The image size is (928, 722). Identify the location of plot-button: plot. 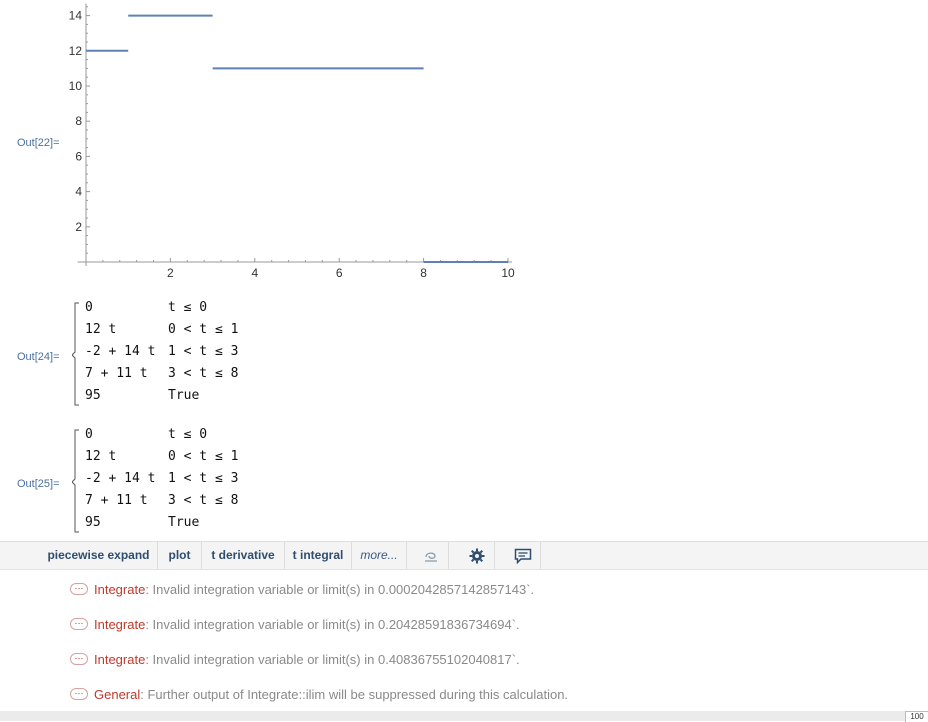
(180, 555).